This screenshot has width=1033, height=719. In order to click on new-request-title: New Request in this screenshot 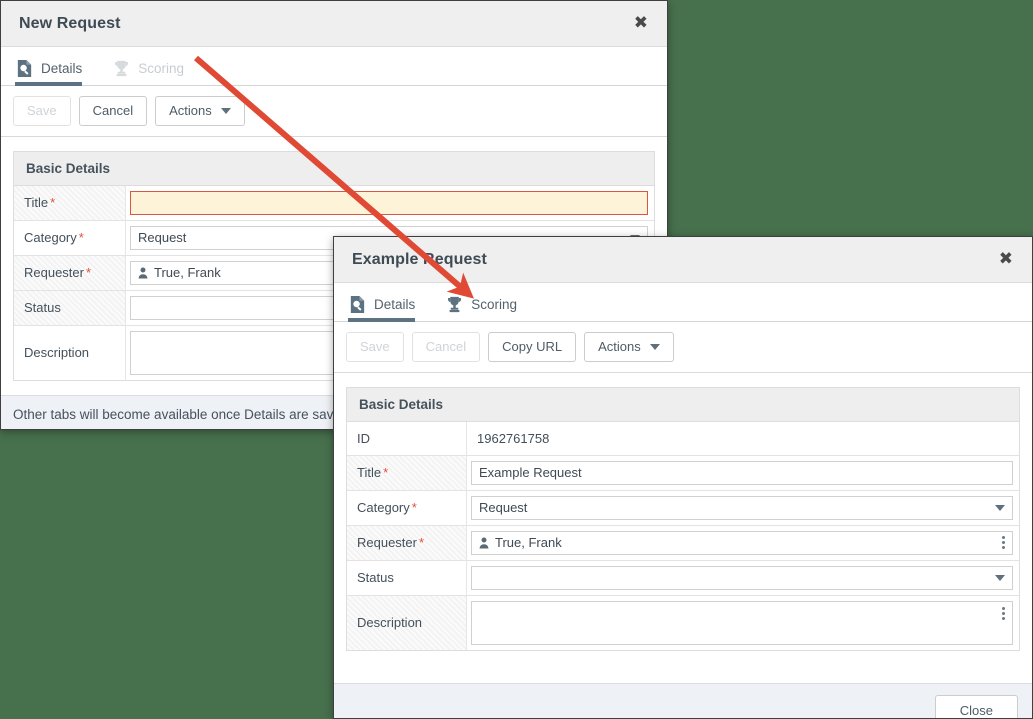, I will do `click(70, 23)`.